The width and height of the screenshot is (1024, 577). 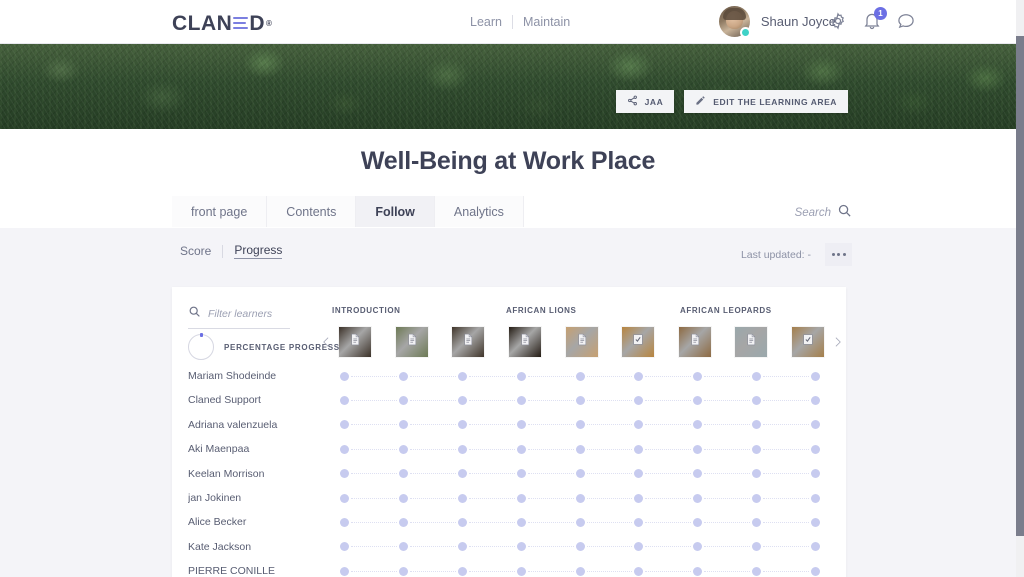 What do you see at coordinates (312, 211) in the screenshot?
I see `tab-contents: Contents` at bounding box center [312, 211].